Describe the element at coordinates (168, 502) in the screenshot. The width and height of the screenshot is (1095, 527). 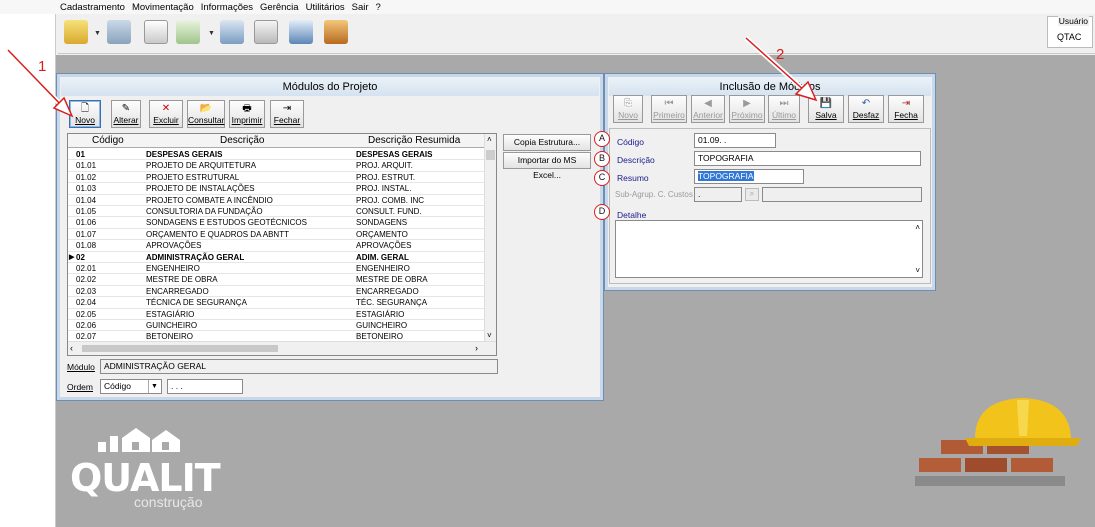
I see `logo-subtitle: construção` at that location.